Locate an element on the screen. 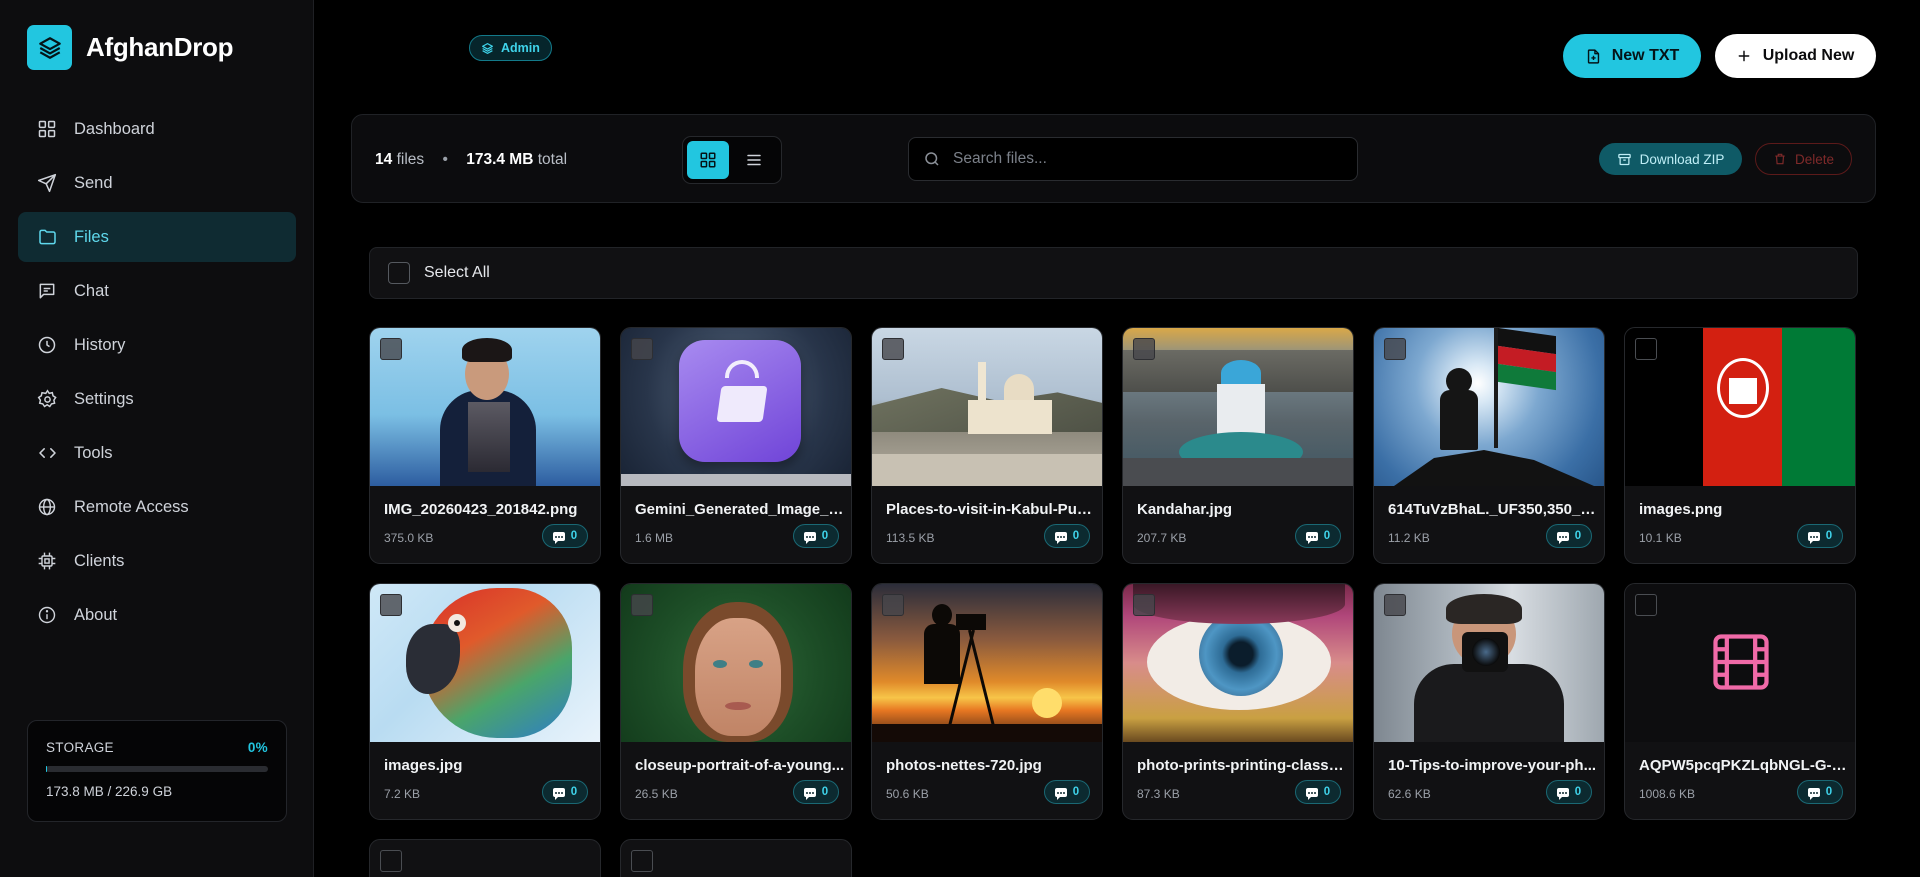  new-txt-button: New TXT is located at coordinates (1632, 56).